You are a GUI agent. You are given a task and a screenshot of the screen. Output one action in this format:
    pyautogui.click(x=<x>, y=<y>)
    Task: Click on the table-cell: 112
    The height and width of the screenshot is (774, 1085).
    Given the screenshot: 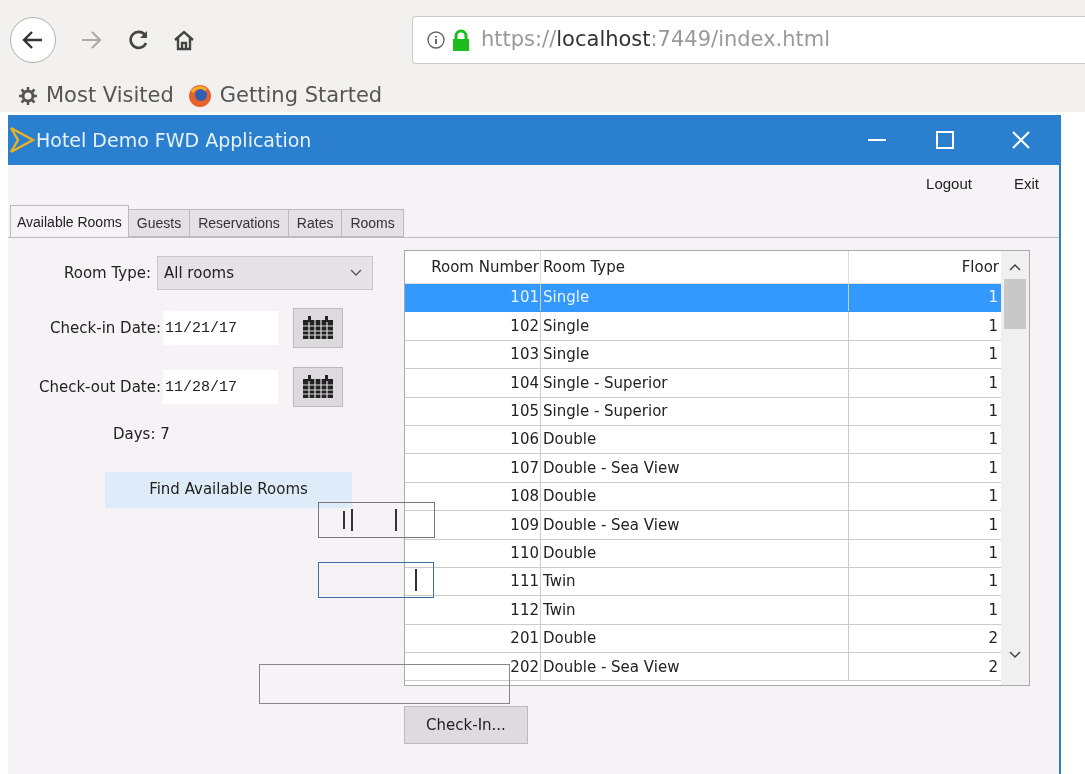 What is the action you would take?
    pyautogui.click(x=473, y=610)
    